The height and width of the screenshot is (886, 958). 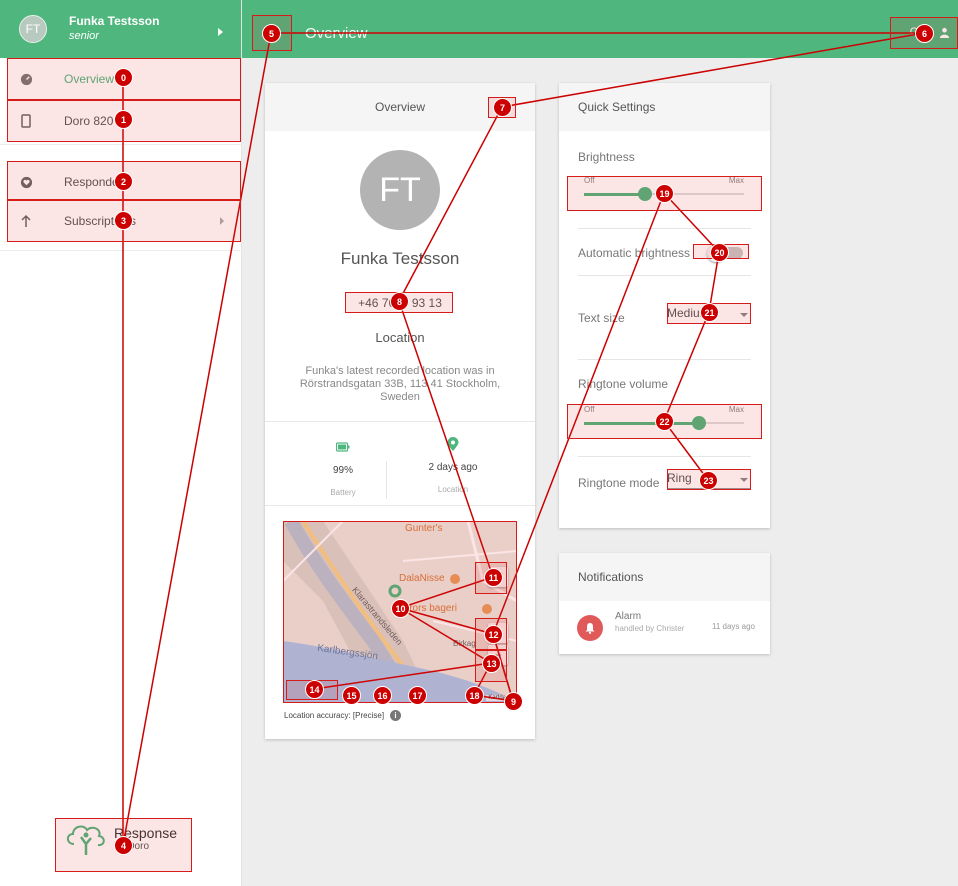 What do you see at coordinates (453, 489) in the screenshot?
I see `location-caption: Location` at bounding box center [453, 489].